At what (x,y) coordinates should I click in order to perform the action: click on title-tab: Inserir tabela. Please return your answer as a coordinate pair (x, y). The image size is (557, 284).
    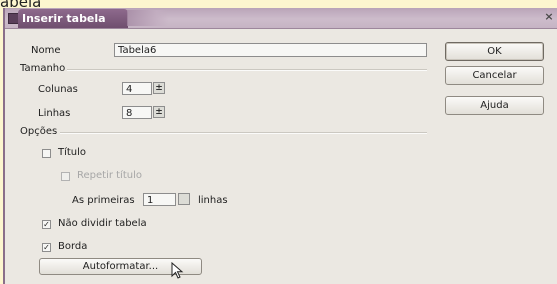
    Looking at the image, I should click on (73, 18).